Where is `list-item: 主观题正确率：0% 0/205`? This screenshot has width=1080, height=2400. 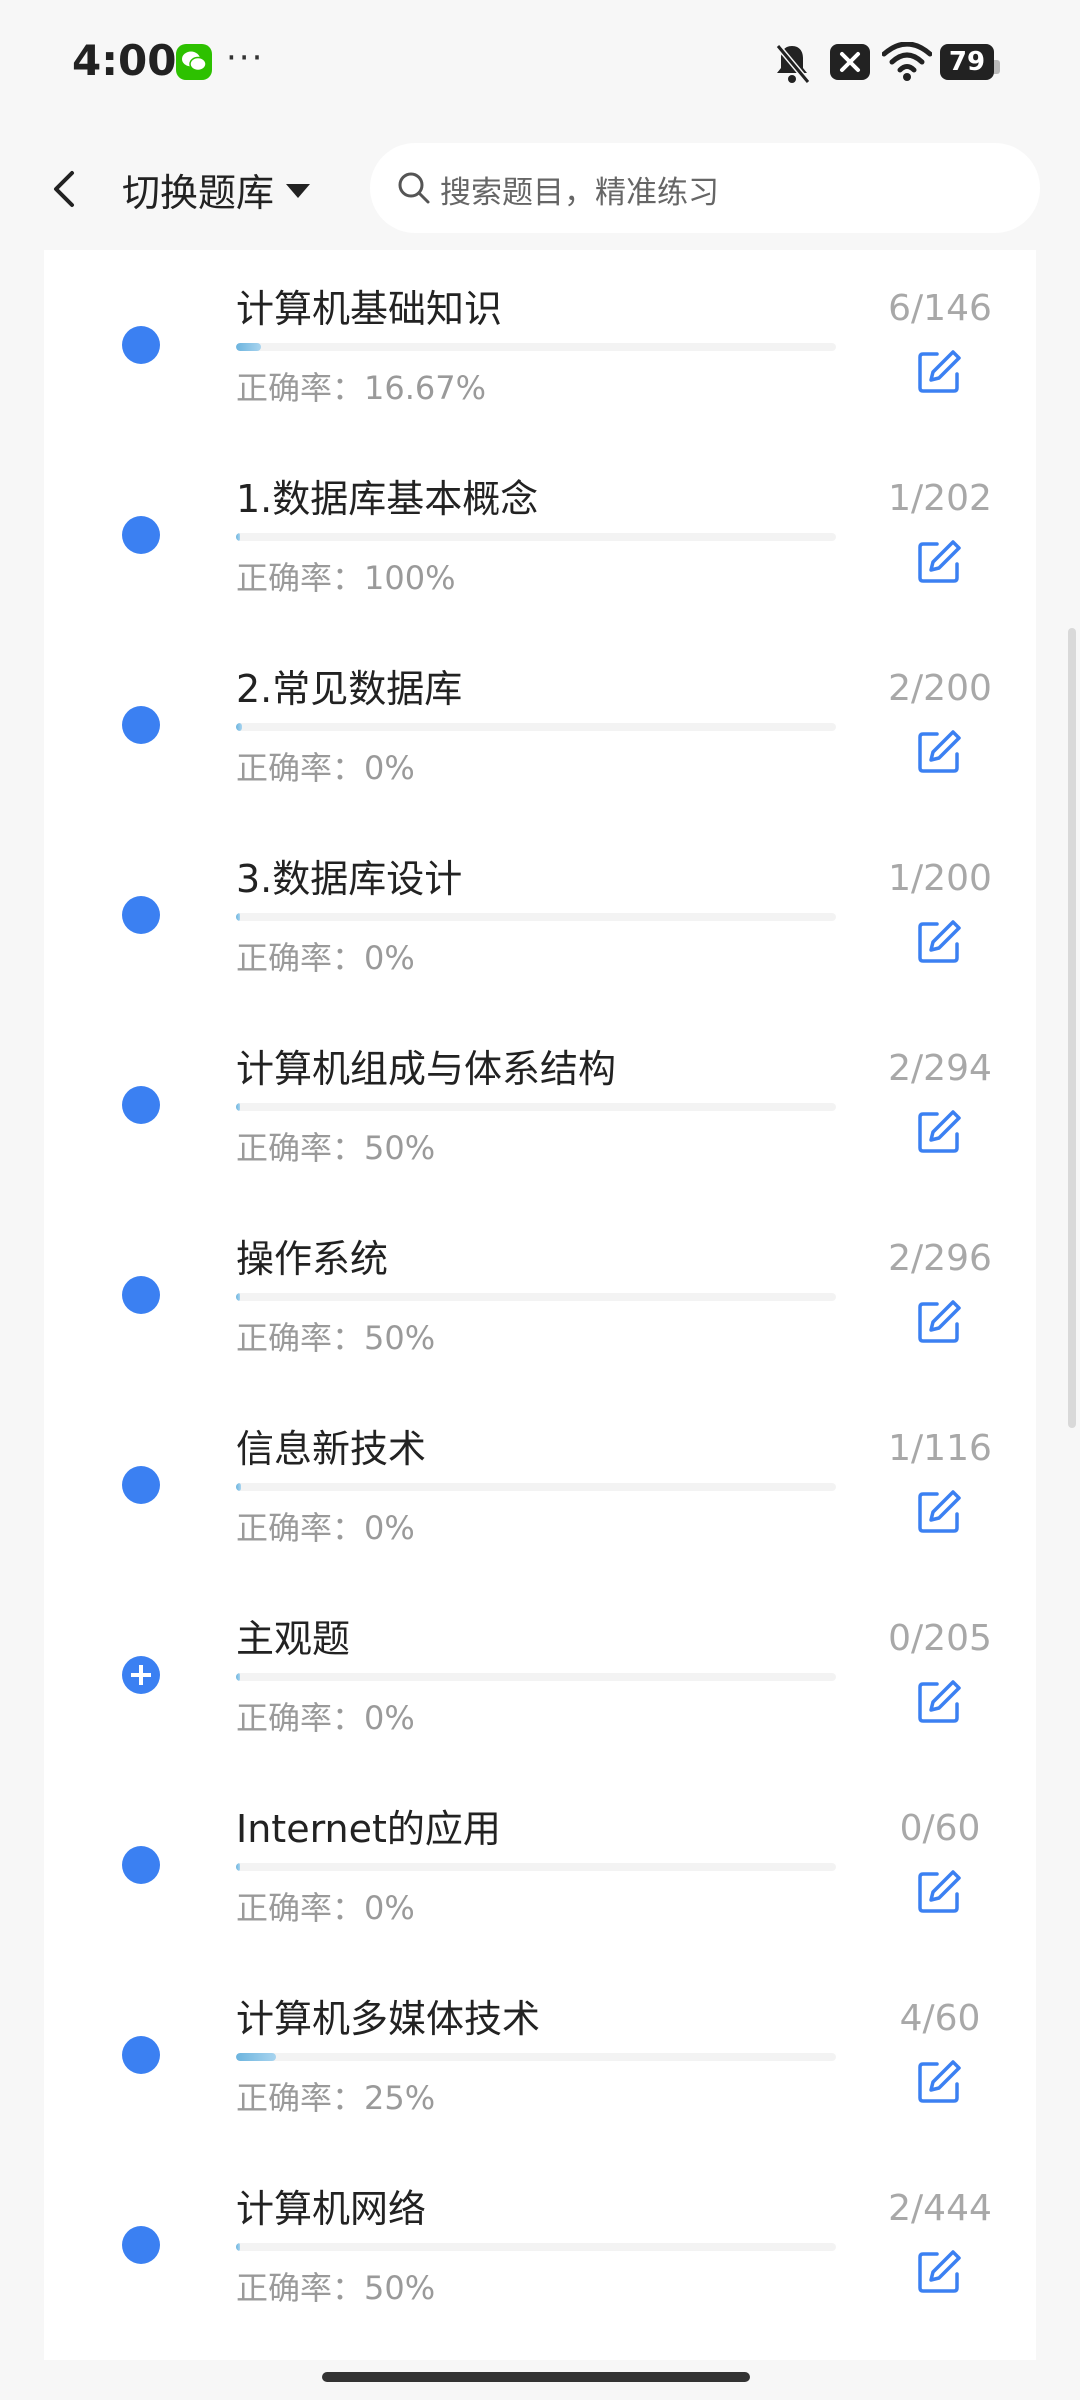
list-item: 主观题正确率：0% 0/205 is located at coordinates (540, 1673).